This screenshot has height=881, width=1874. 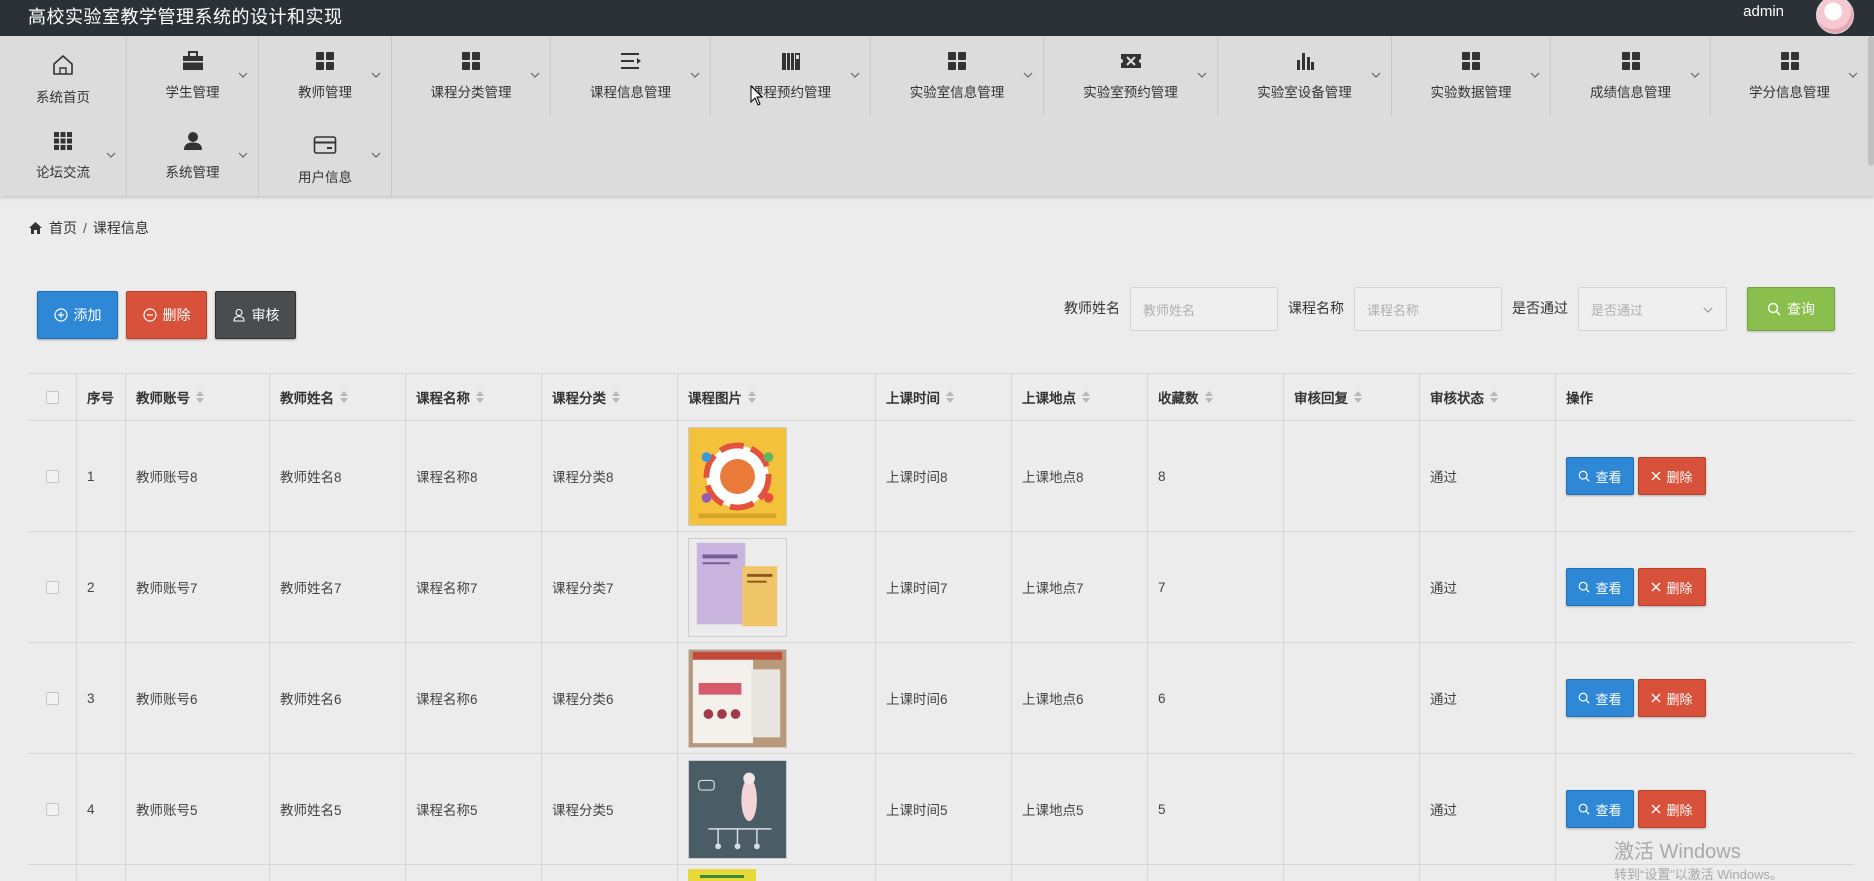 What do you see at coordinates (163, 397) in the screenshot?
I see `header-account: 教师账号` at bounding box center [163, 397].